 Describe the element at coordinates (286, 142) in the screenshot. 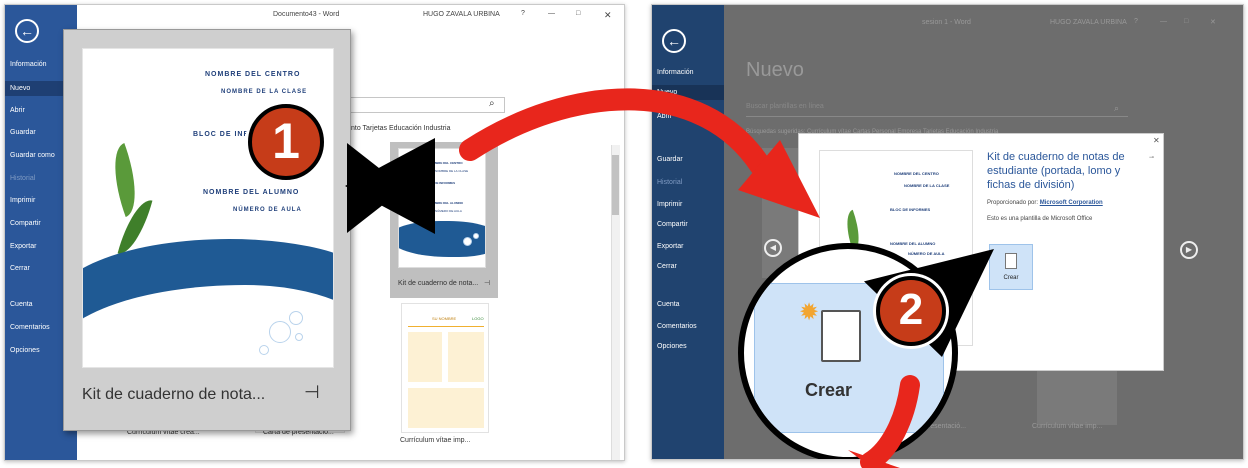

I see `step-badge-1: 1` at that location.